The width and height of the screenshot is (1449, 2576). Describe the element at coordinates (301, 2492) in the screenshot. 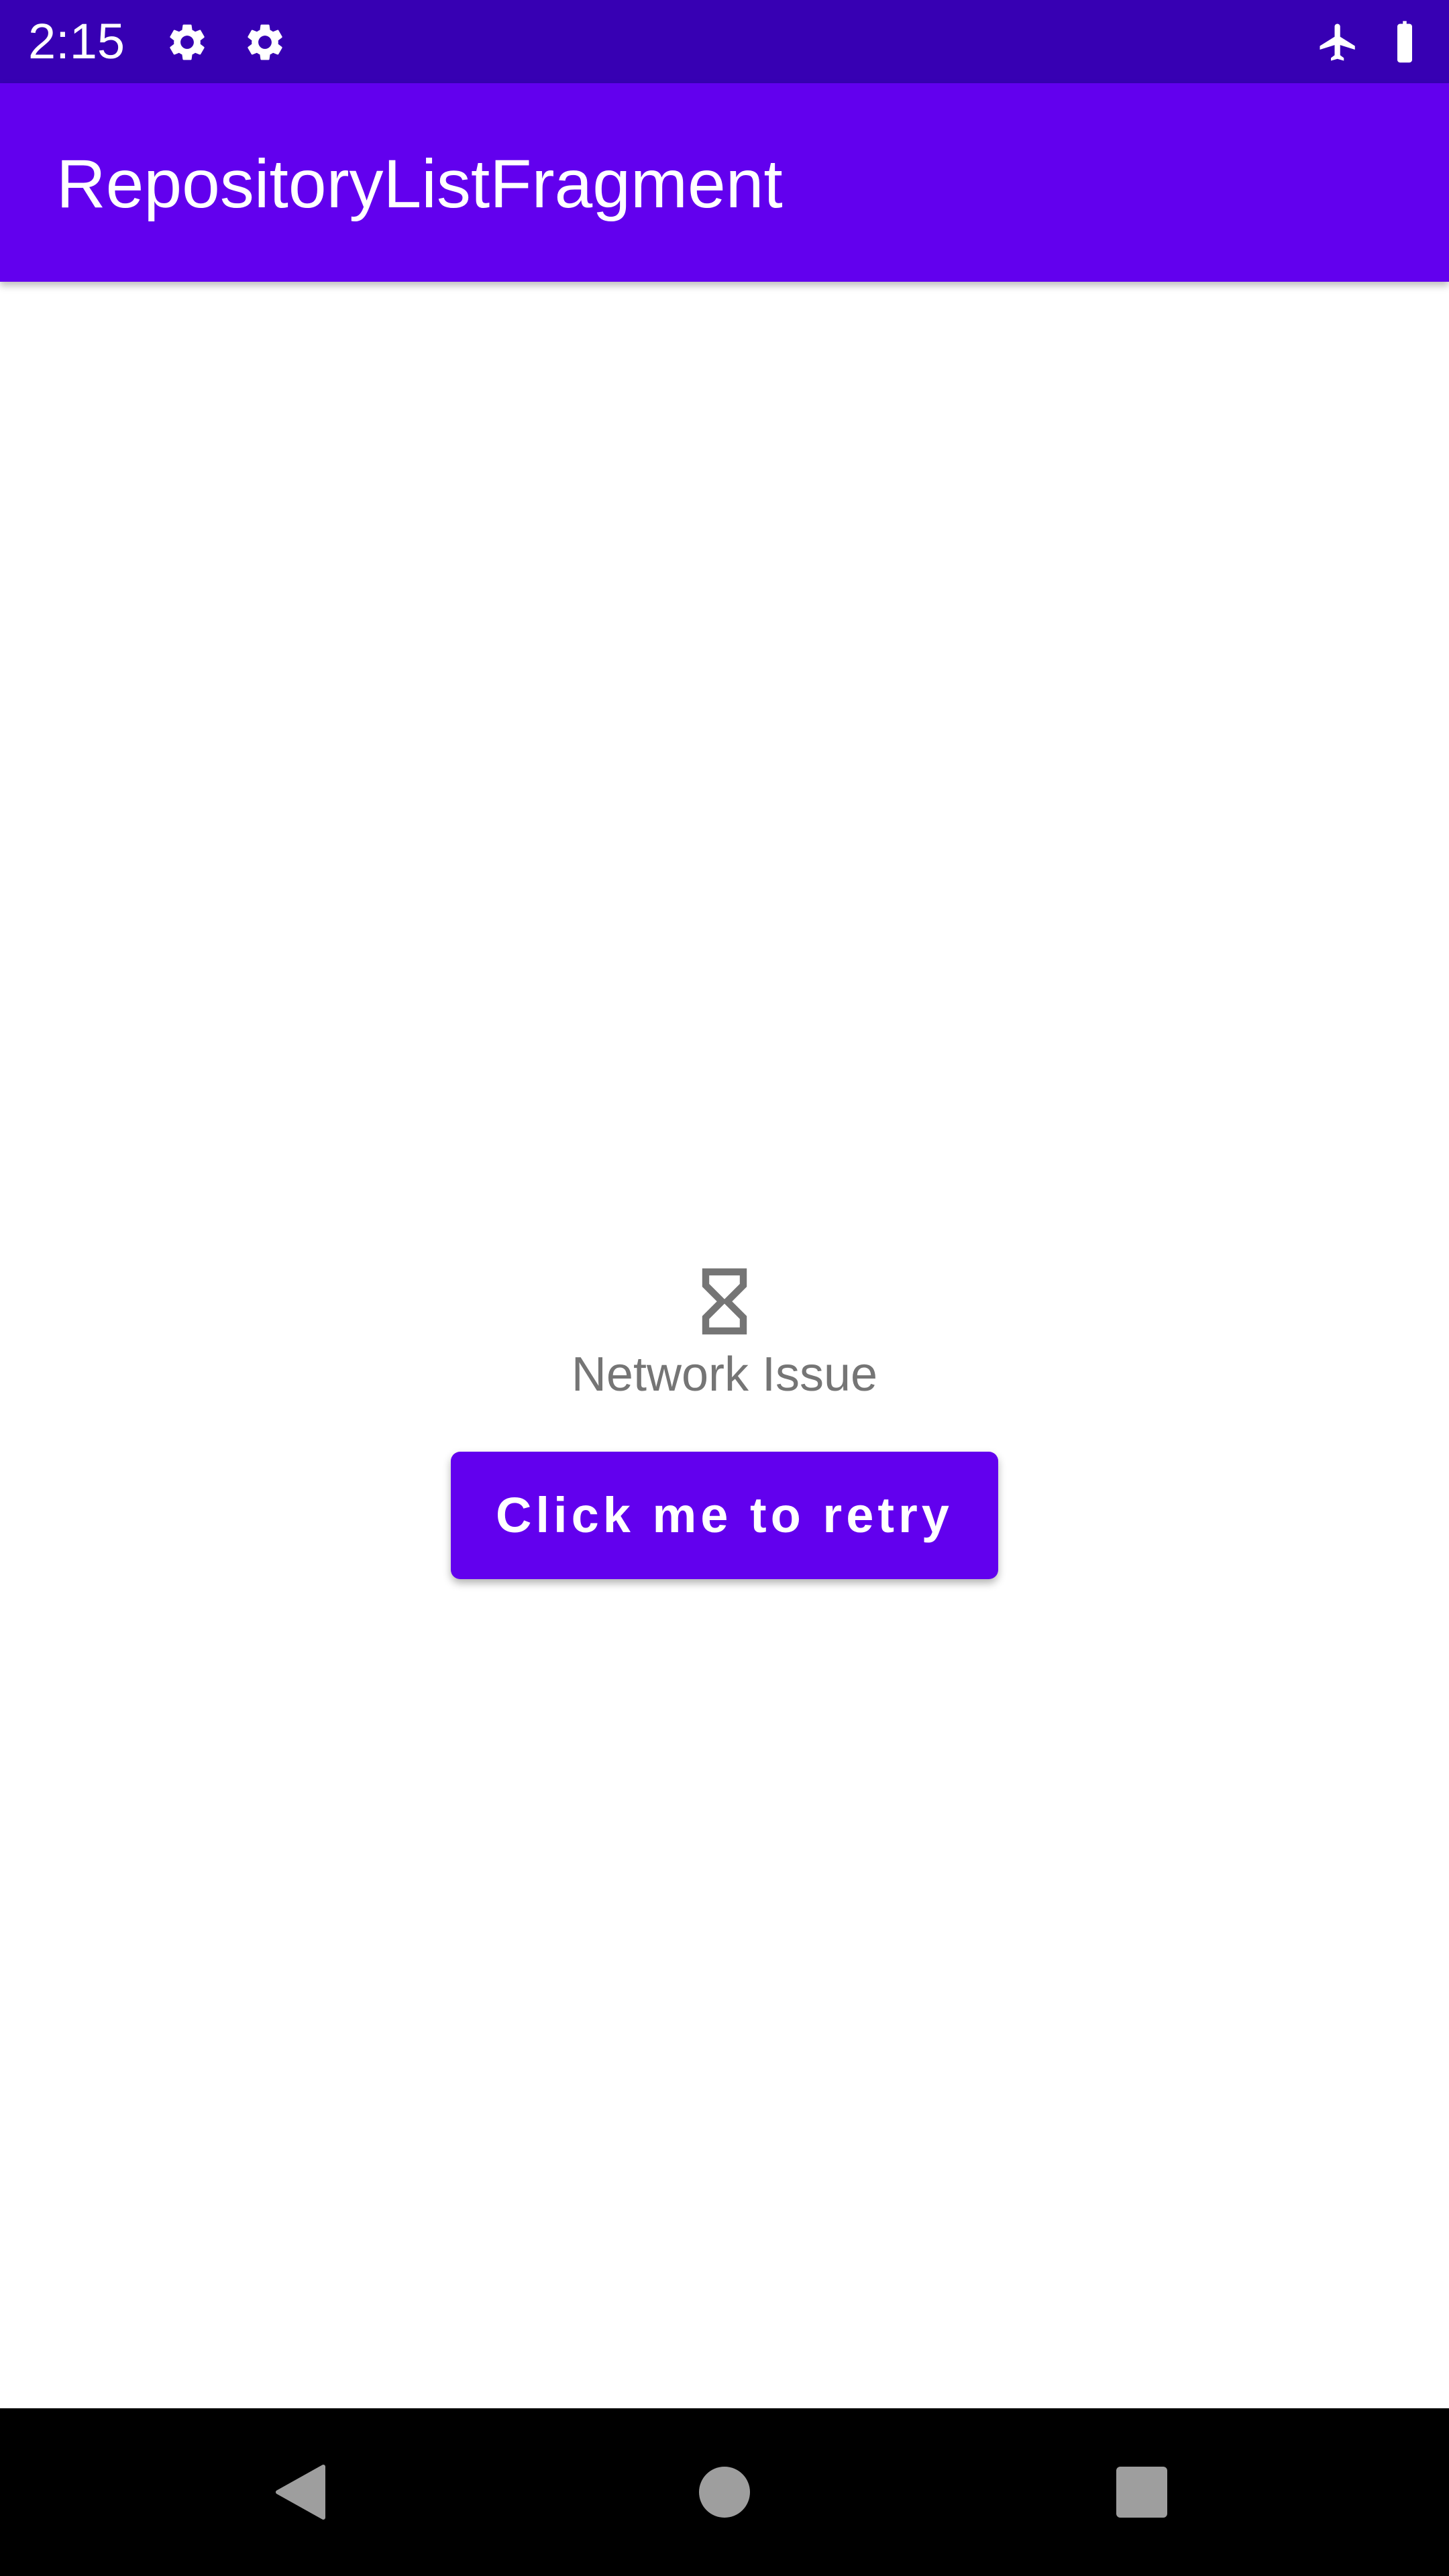

I see `back-icon` at that location.